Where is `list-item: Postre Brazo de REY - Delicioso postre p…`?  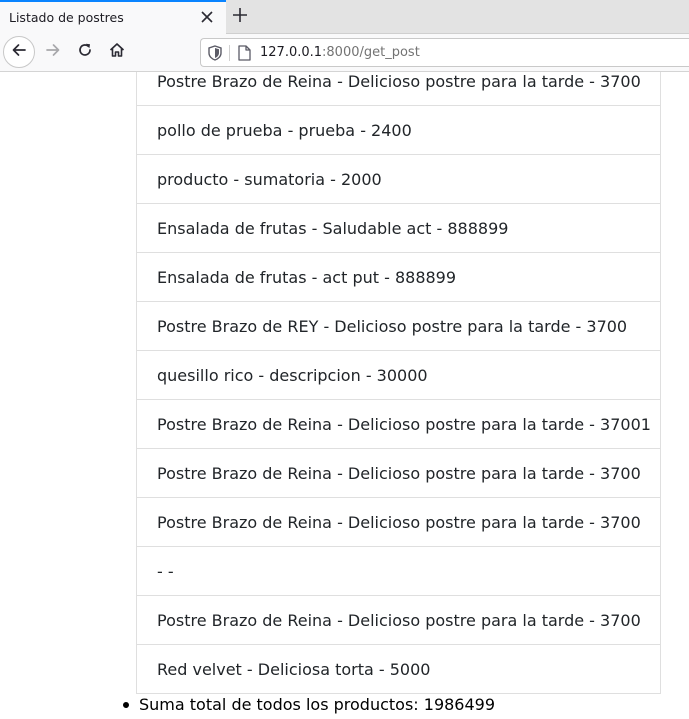 list-item: Postre Brazo de REY - Delicioso postre p… is located at coordinates (398, 326).